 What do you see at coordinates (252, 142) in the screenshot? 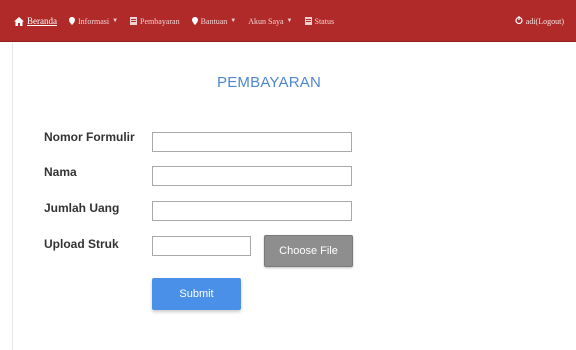
I see `nomor-formulir-input` at bounding box center [252, 142].